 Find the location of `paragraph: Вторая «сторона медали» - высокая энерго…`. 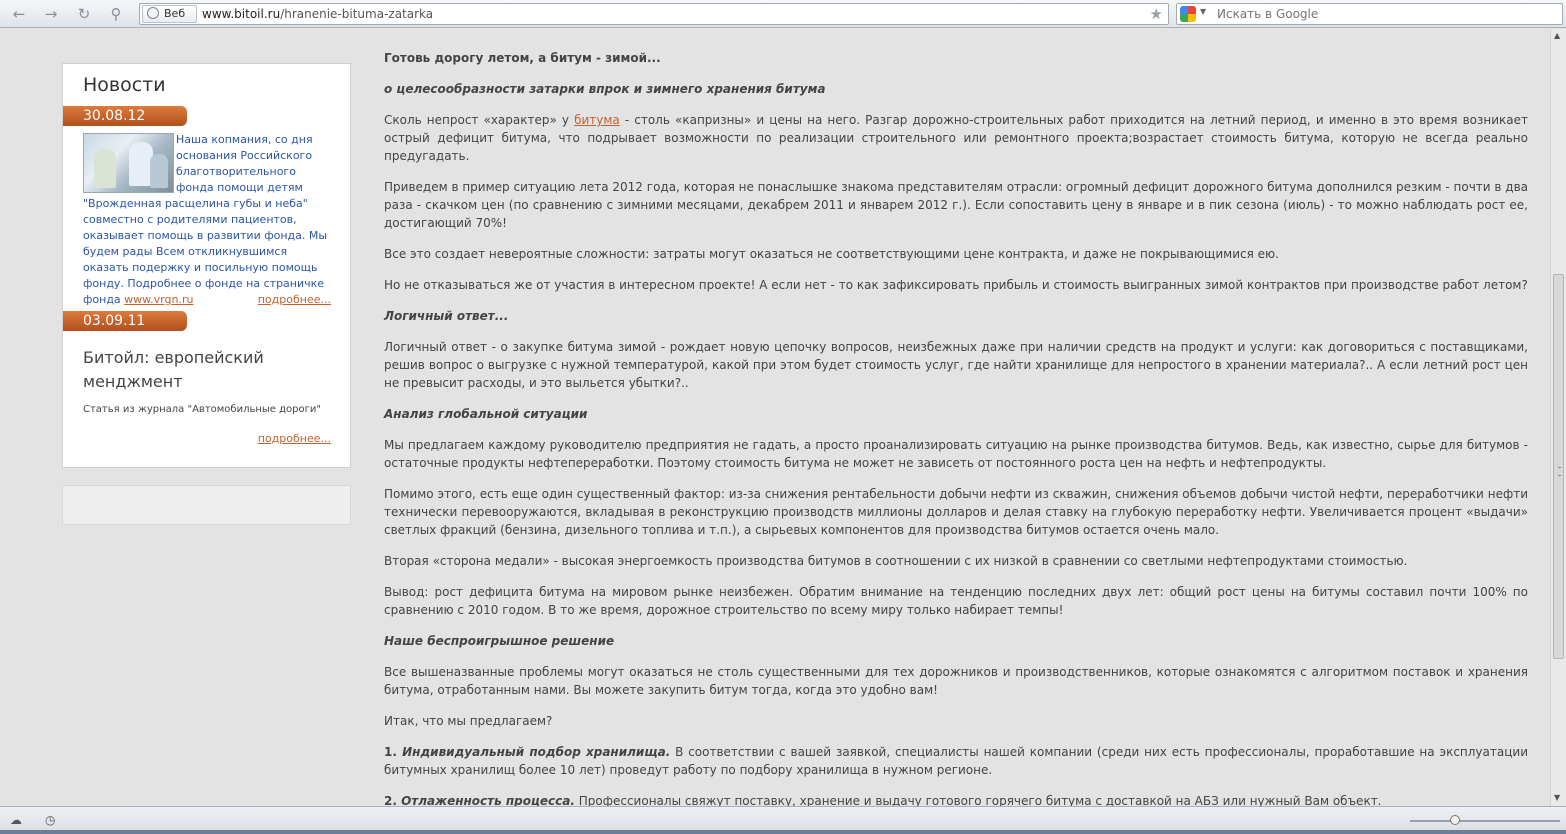

paragraph: Вторая «сторона медали» - высокая энерго… is located at coordinates (896, 561).